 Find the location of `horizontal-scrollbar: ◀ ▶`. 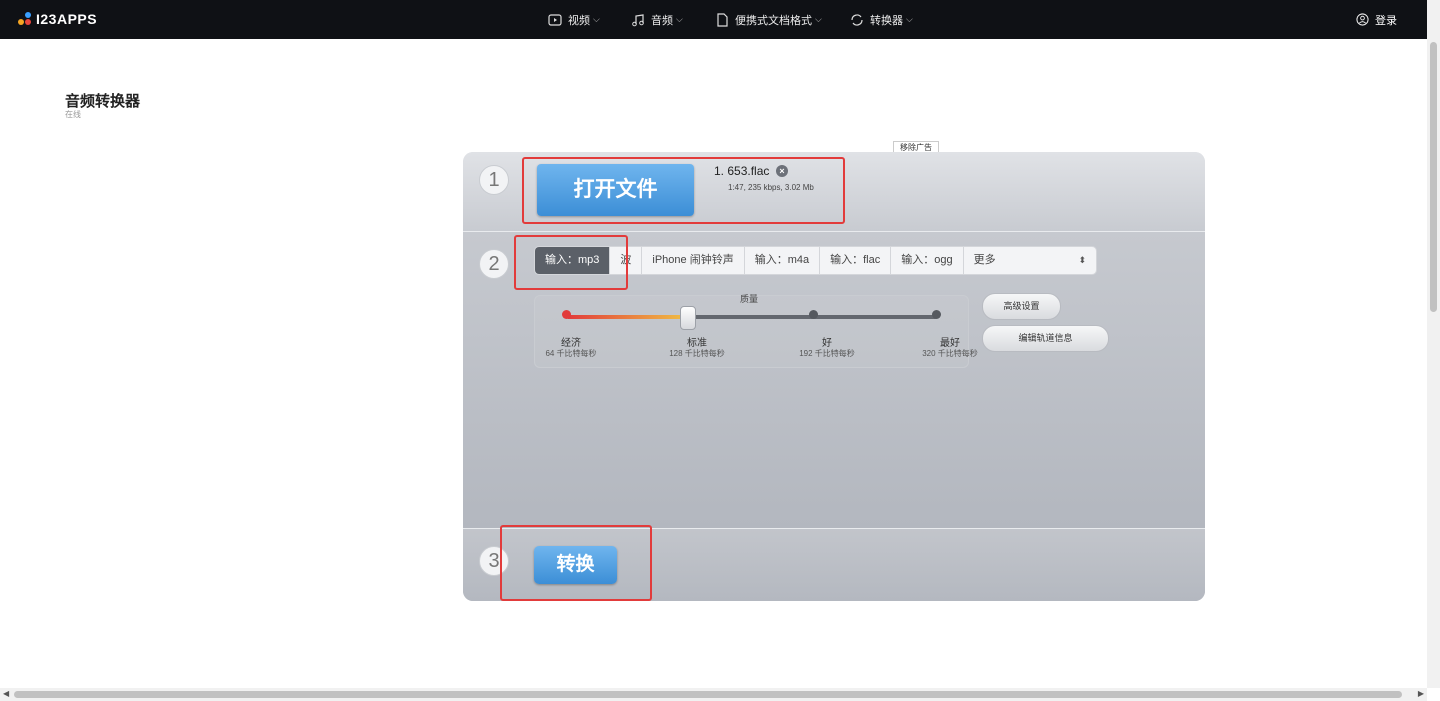

horizontal-scrollbar: ◀ ▶ is located at coordinates (713, 694).